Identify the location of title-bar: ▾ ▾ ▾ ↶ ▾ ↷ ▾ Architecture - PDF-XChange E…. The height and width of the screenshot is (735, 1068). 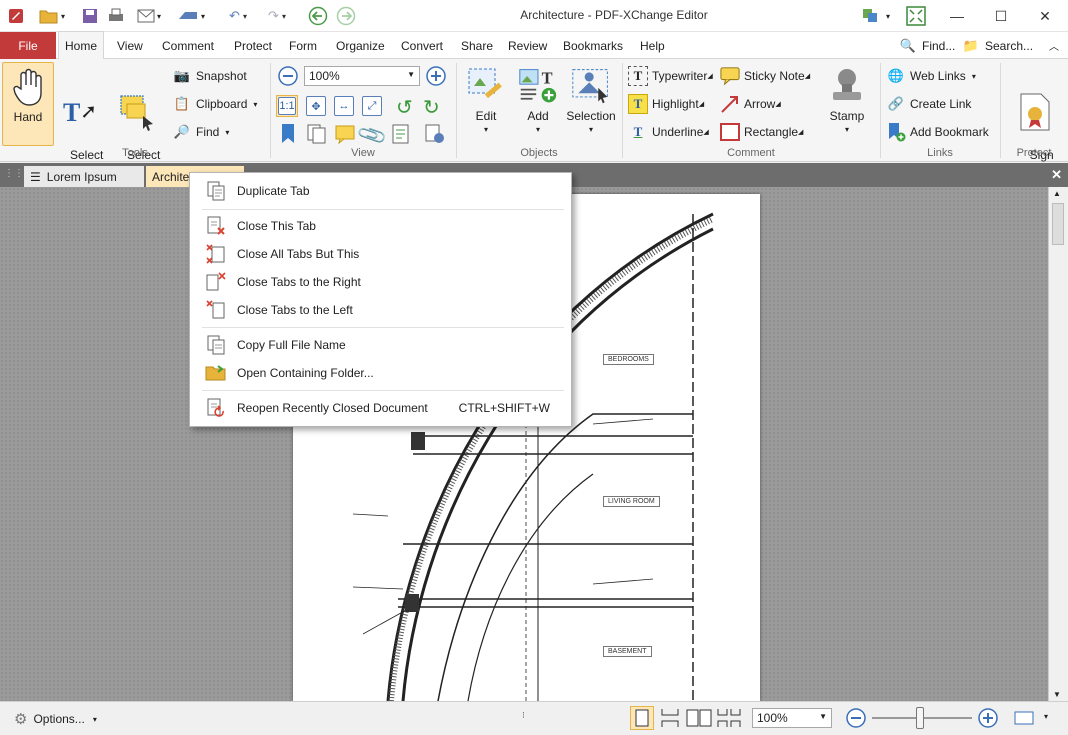
(534, 16).